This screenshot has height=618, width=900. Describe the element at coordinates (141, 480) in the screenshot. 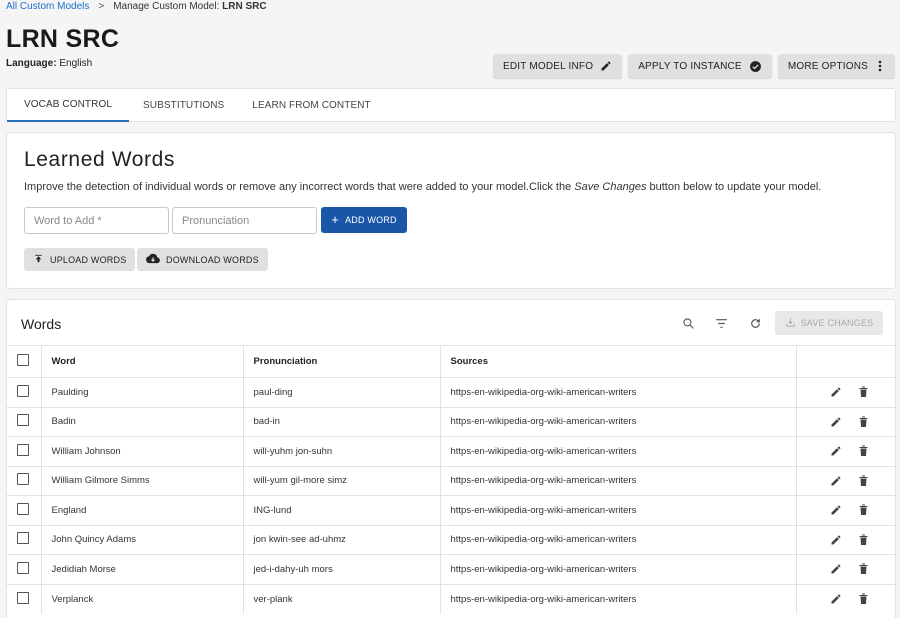

I see `word-cell: William Gilmore Simms` at that location.